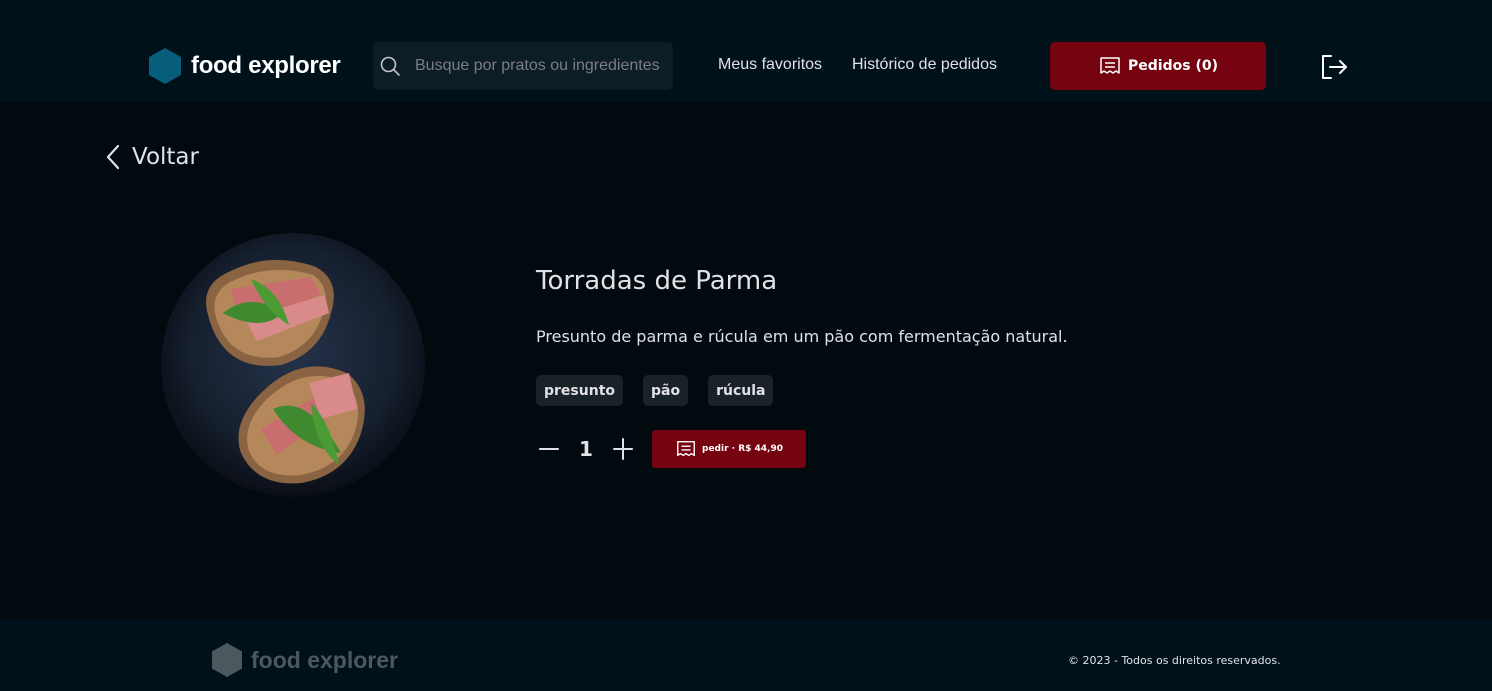 This screenshot has height=691, width=1492. What do you see at coordinates (741, 390) in the screenshot?
I see `ingredient-tag: rúcula` at bounding box center [741, 390].